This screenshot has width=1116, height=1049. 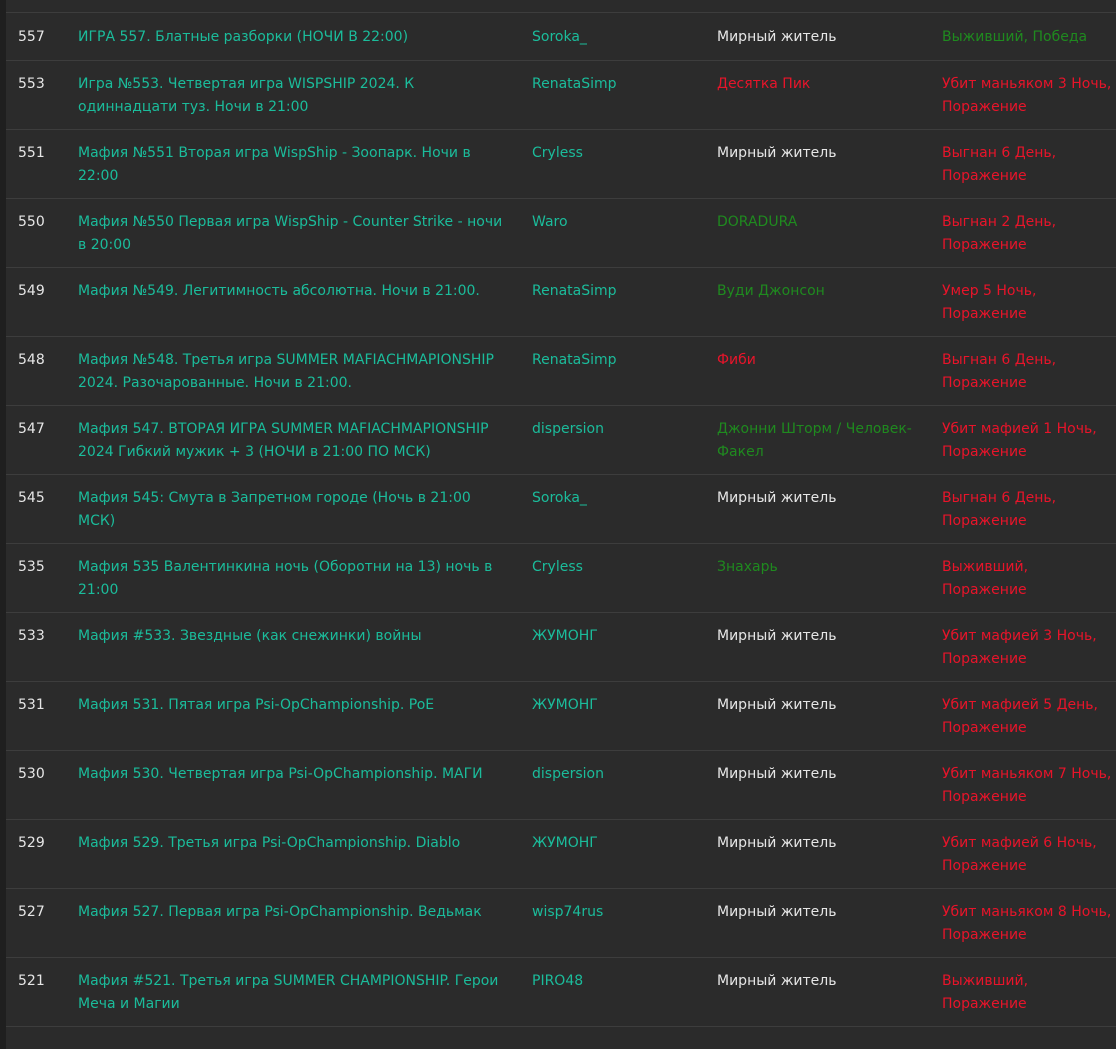 What do you see at coordinates (617, 981) in the screenshot?
I see `host-link: PIRO48` at bounding box center [617, 981].